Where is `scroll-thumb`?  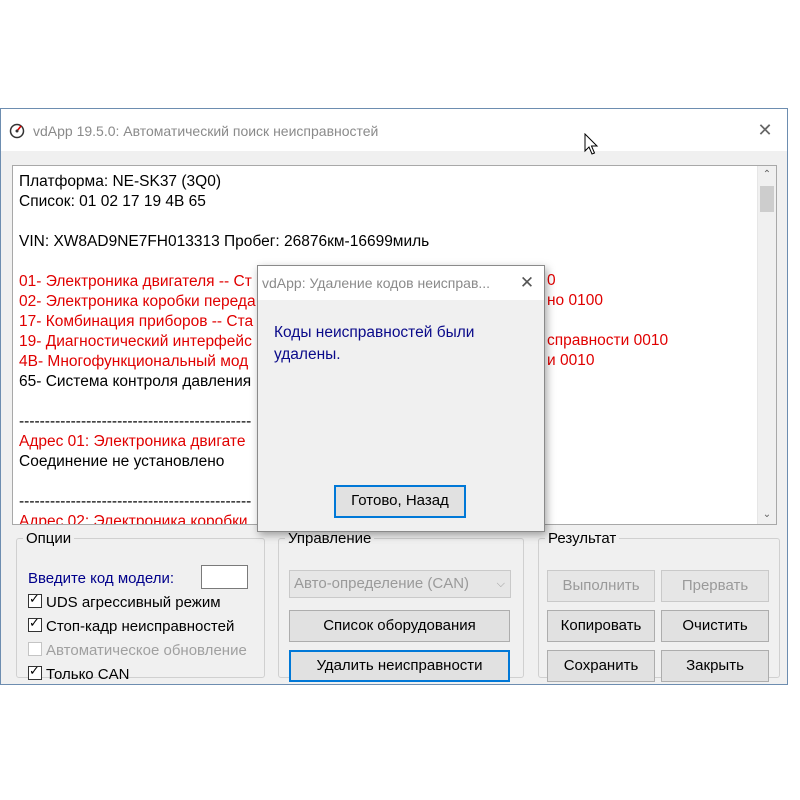
scroll-thumb is located at coordinates (767, 199).